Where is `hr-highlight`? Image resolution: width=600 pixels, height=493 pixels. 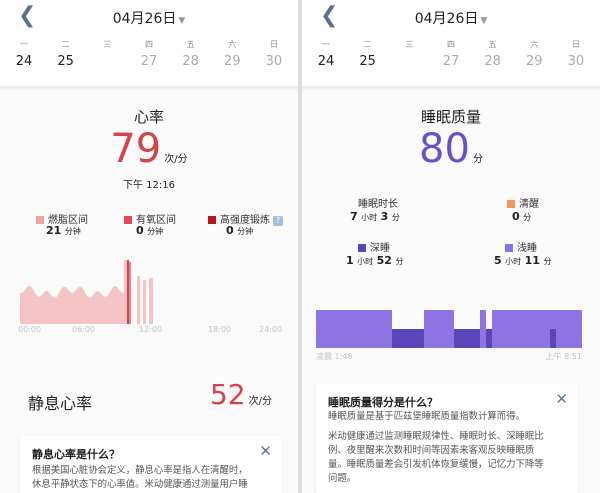
hr-highlight is located at coordinates (128, 292).